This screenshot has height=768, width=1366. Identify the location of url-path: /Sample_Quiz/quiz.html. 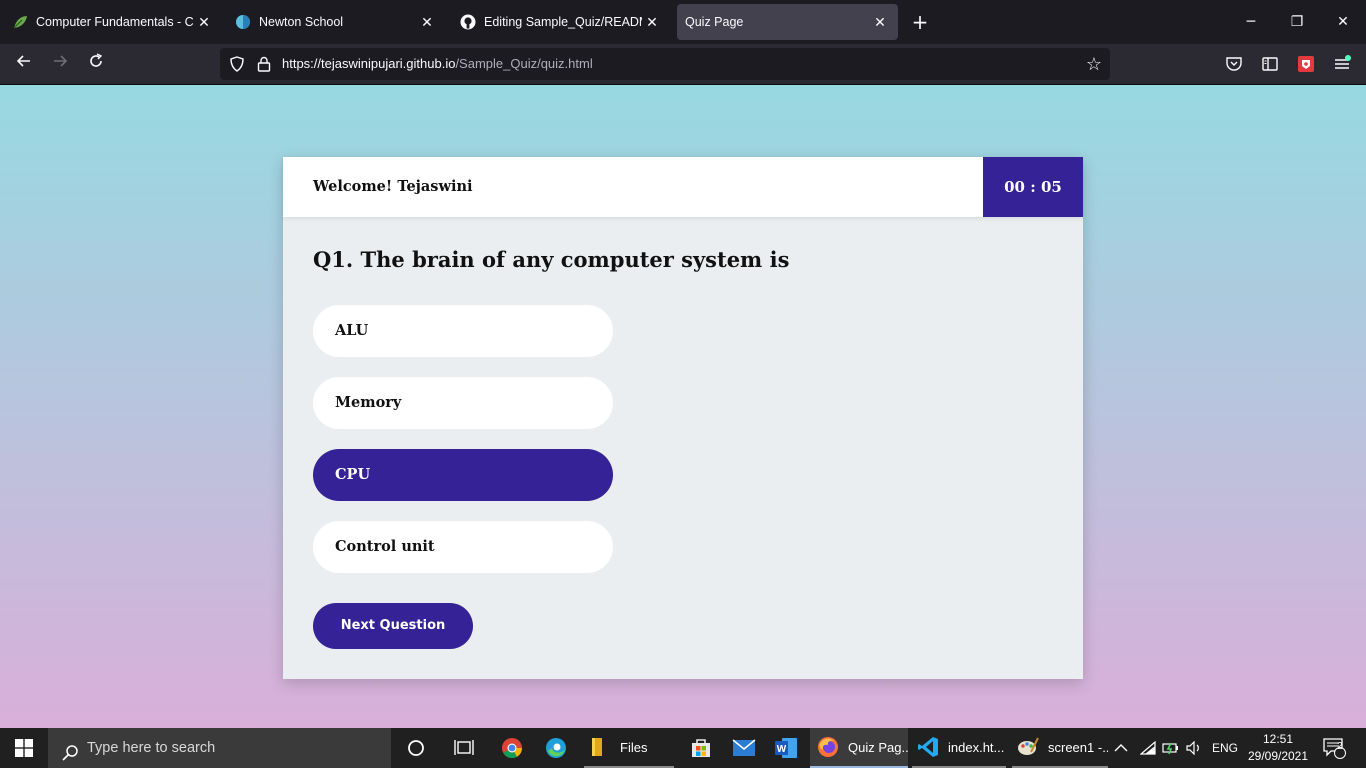
(524, 63).